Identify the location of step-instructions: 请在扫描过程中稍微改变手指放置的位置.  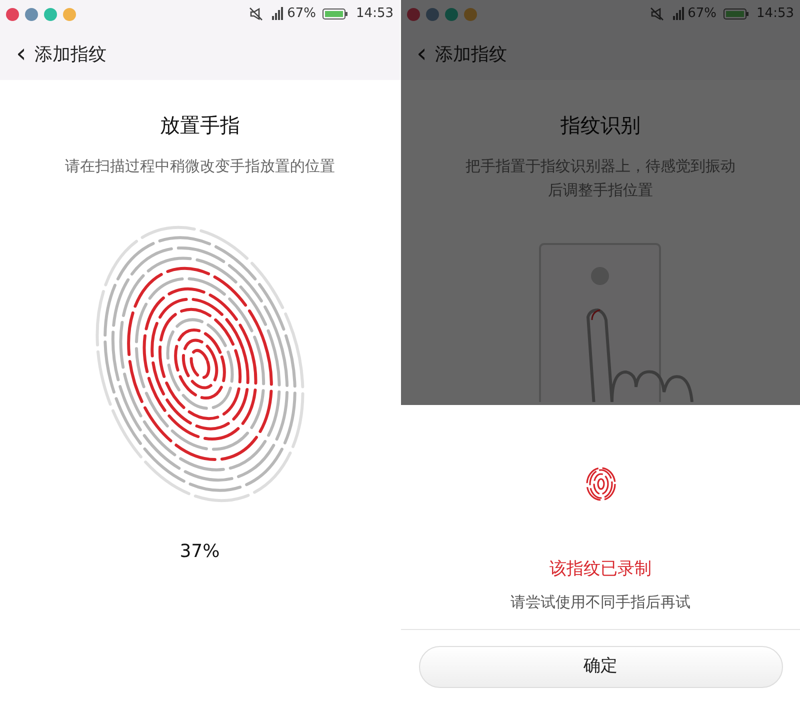
(200, 166).